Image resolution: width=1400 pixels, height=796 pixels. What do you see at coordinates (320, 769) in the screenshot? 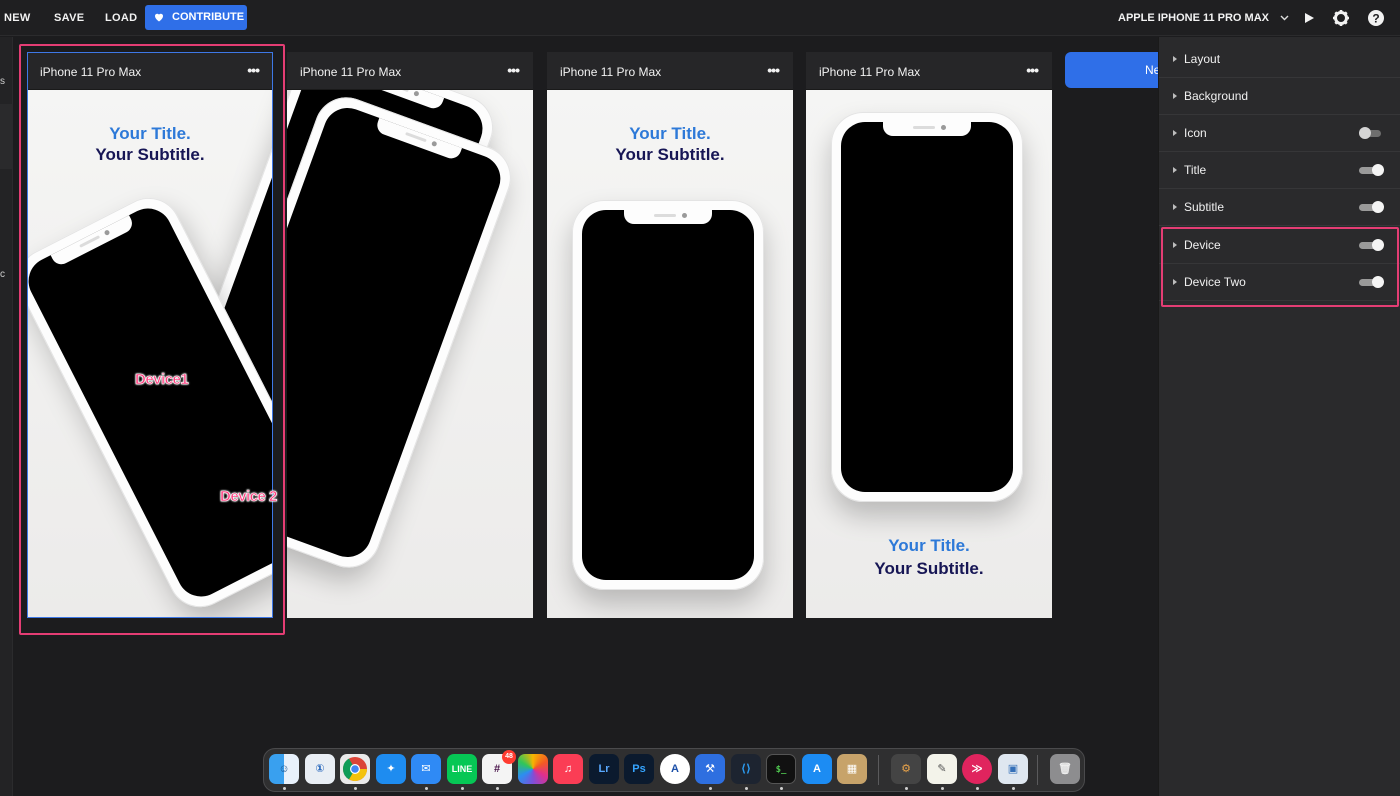
I see `1password-icon: ①` at bounding box center [320, 769].